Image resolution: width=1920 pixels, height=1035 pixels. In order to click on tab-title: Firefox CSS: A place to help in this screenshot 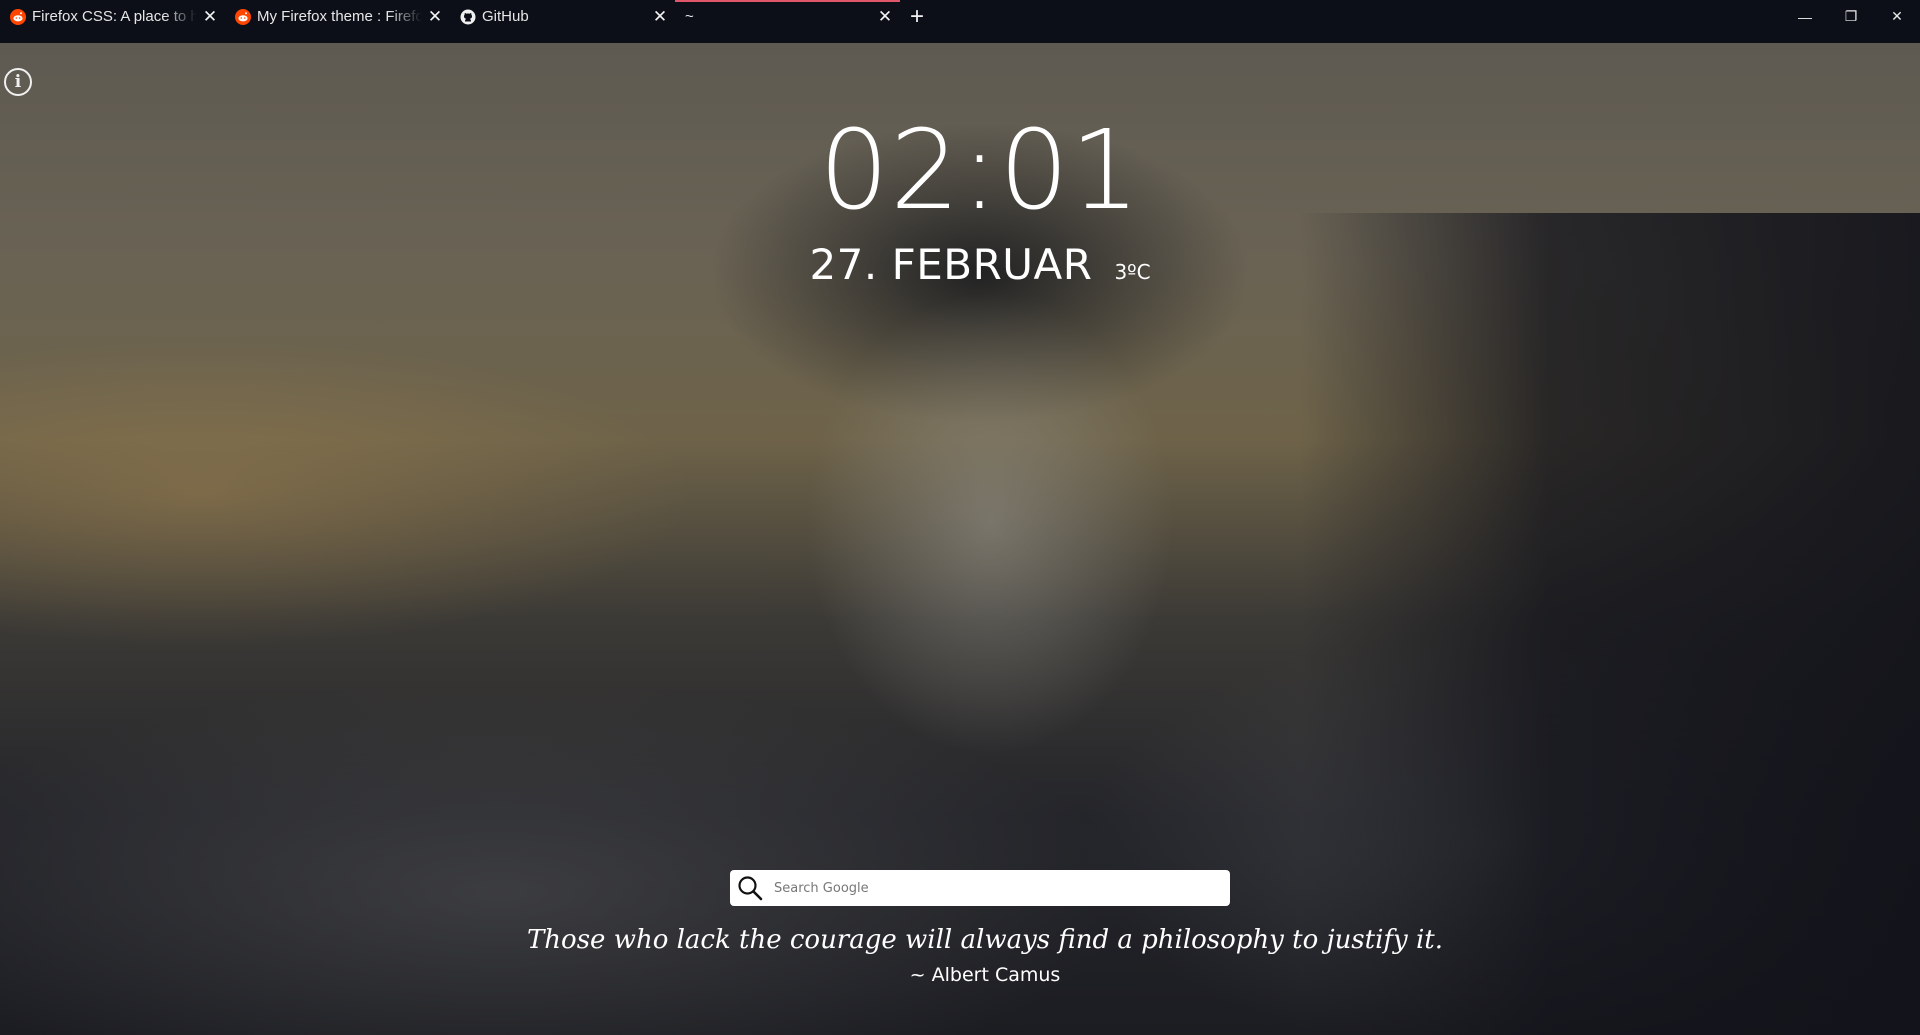, I will do `click(114, 16)`.